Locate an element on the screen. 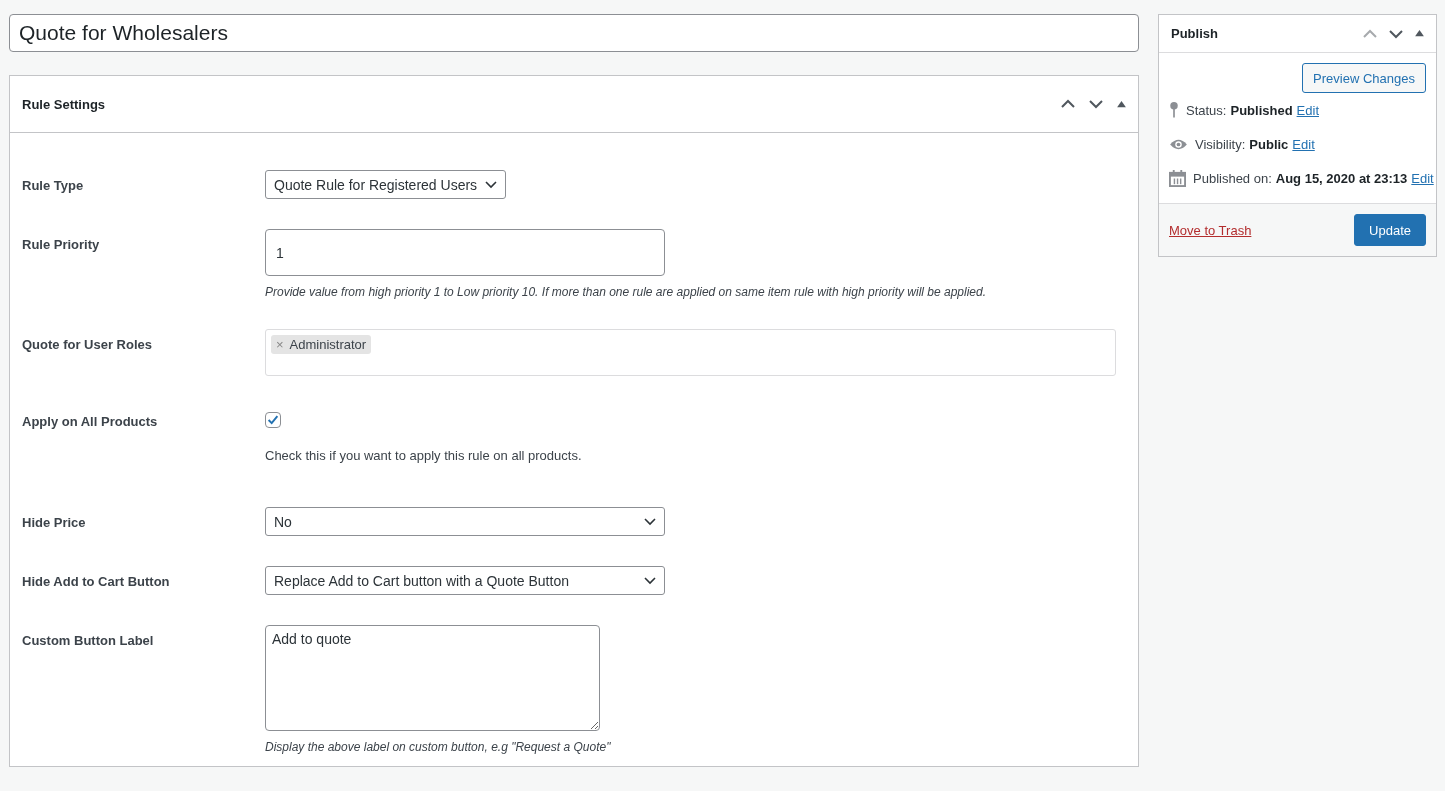 The height and width of the screenshot is (791, 1445). dropdown: Replace Add to Cart button with a Quote Button is located at coordinates (465, 580).